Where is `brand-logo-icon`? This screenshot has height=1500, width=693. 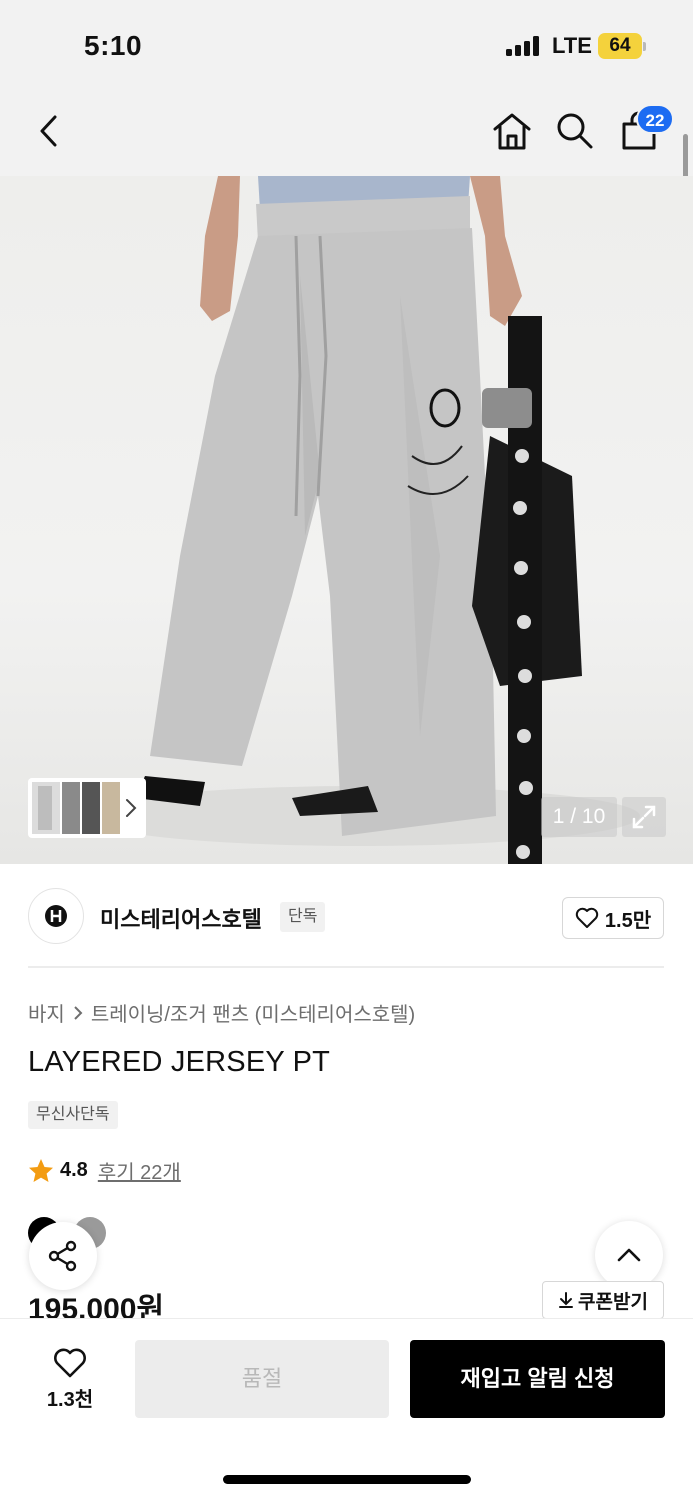
brand-logo-icon is located at coordinates (56, 916).